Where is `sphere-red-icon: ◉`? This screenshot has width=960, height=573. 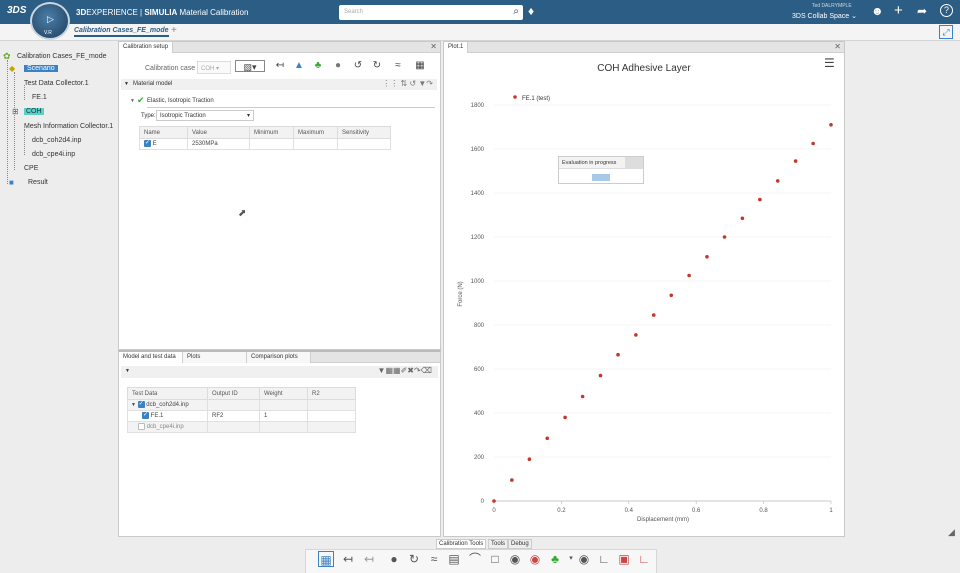 sphere-red-icon: ◉ is located at coordinates (535, 559).